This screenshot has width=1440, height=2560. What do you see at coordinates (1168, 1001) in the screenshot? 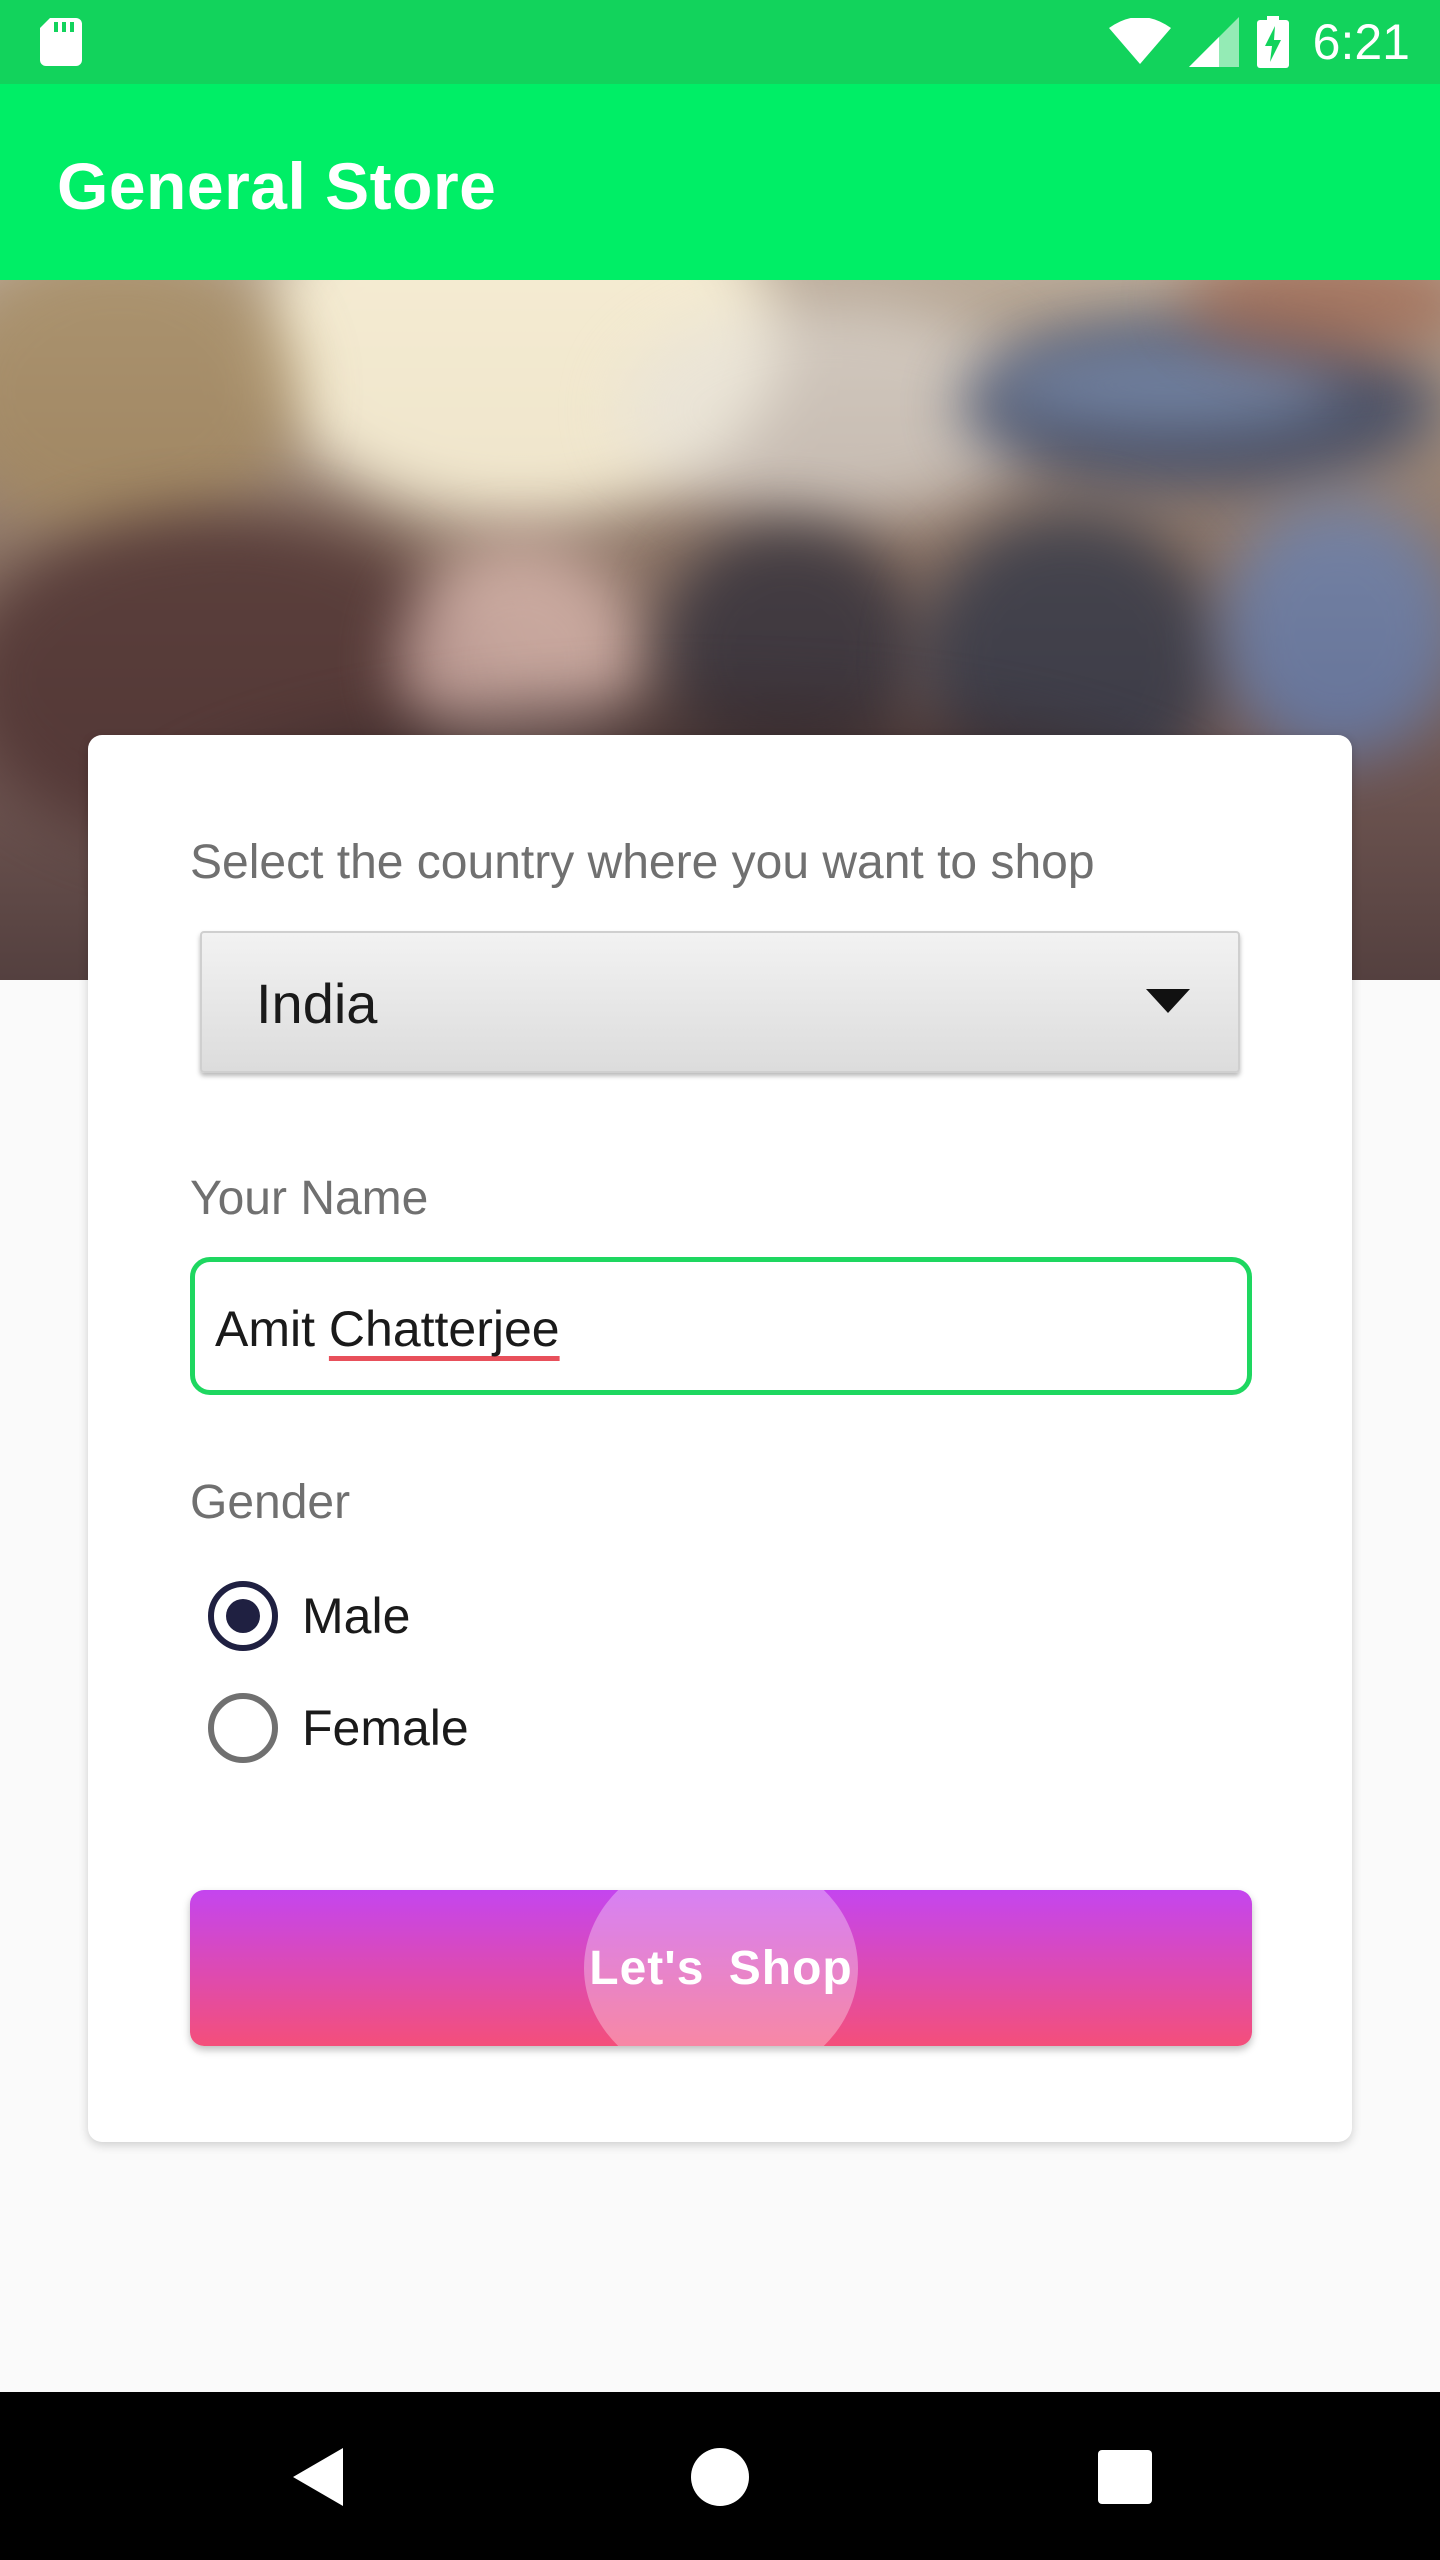
I see `dropdown-arrow-icon` at bounding box center [1168, 1001].